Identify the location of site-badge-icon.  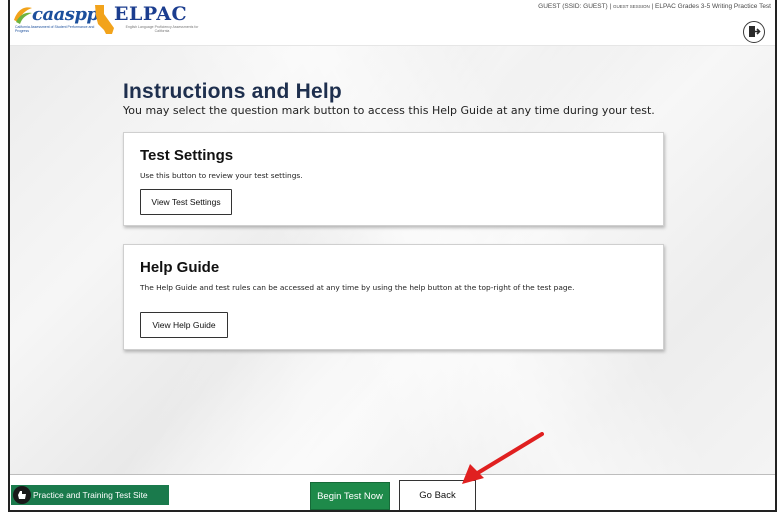
(22, 495).